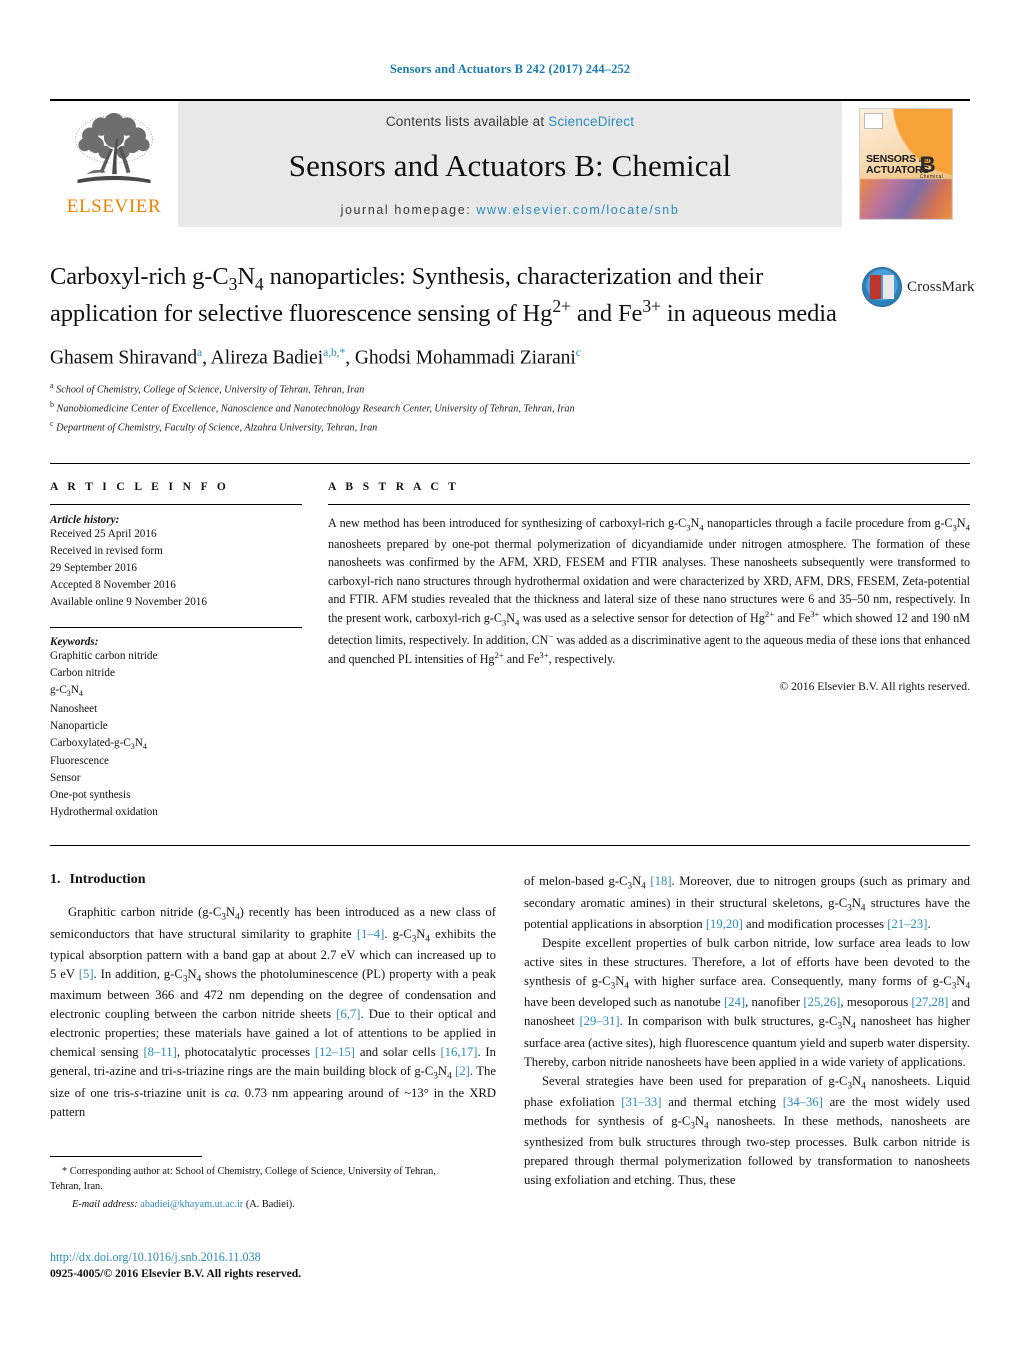 Image resolution: width=1020 pixels, height=1351 pixels. I want to click on keyword-item: Carbon nitride, so click(82, 673).